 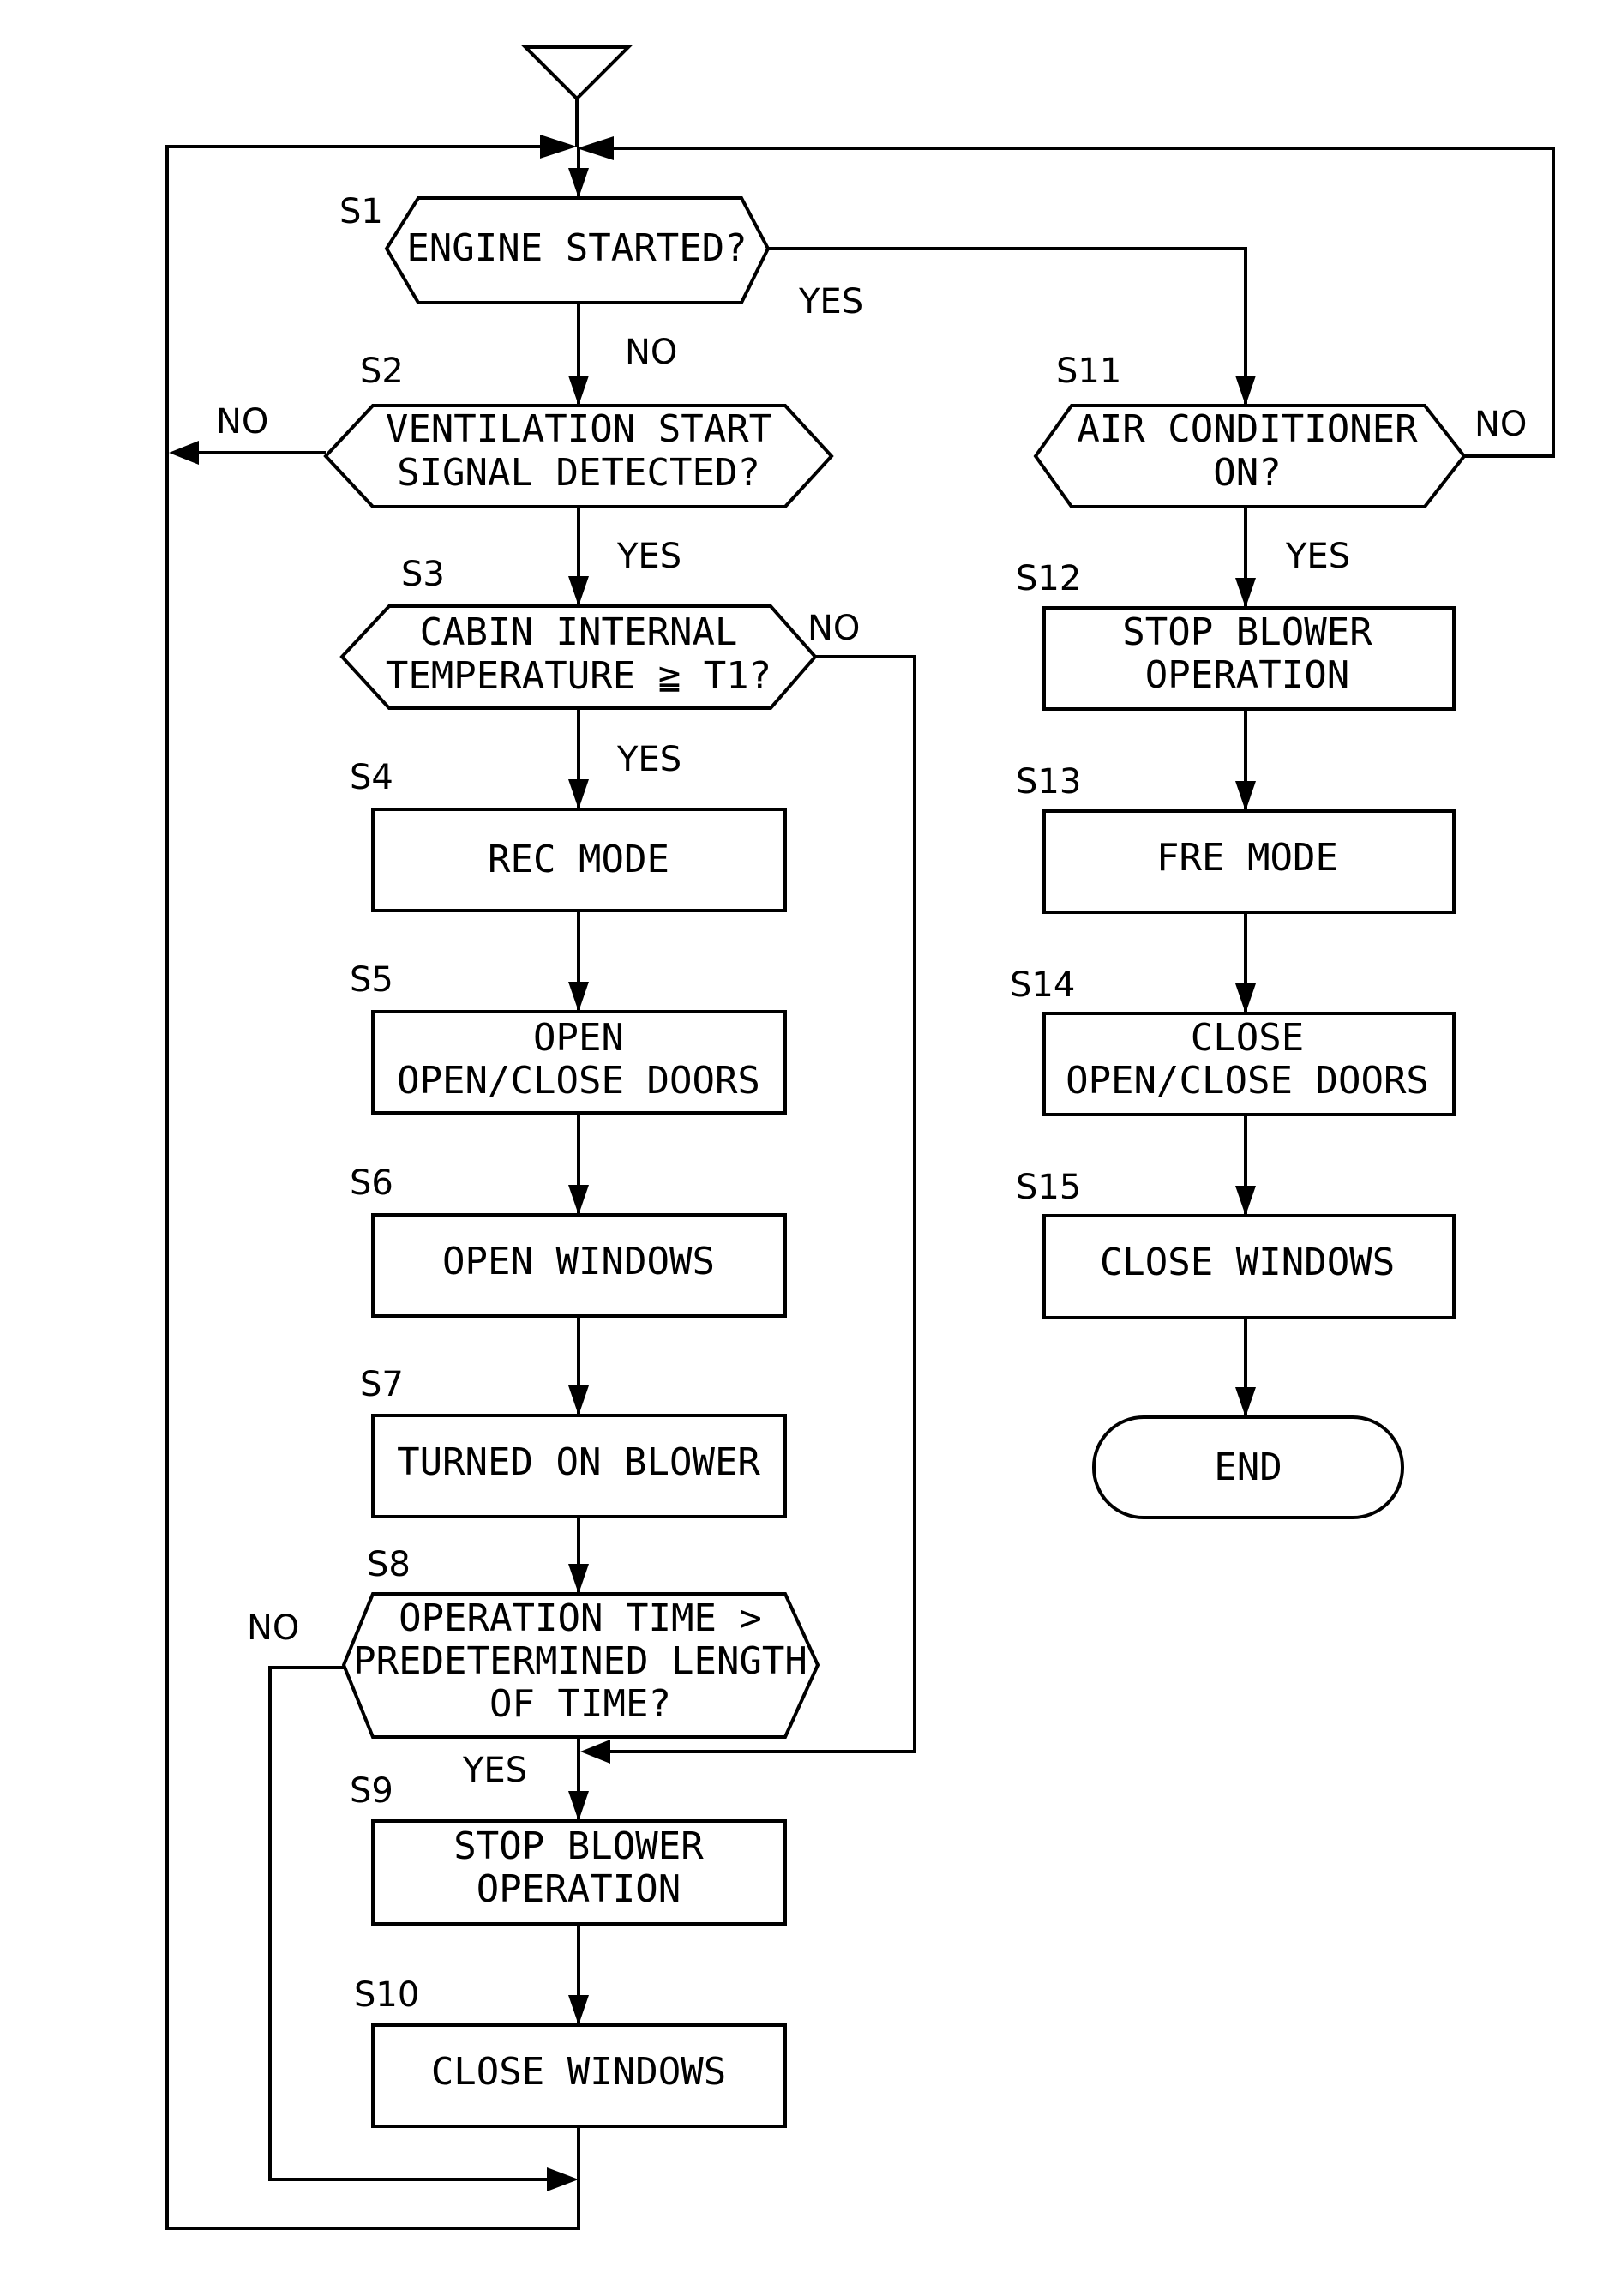 What do you see at coordinates (382, 372) in the screenshot?
I see `step-id-s2: S2` at bounding box center [382, 372].